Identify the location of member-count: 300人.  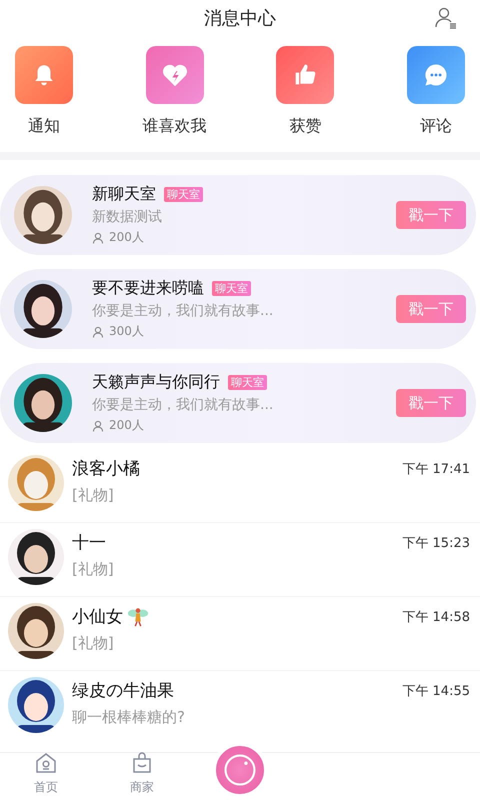
(126, 331).